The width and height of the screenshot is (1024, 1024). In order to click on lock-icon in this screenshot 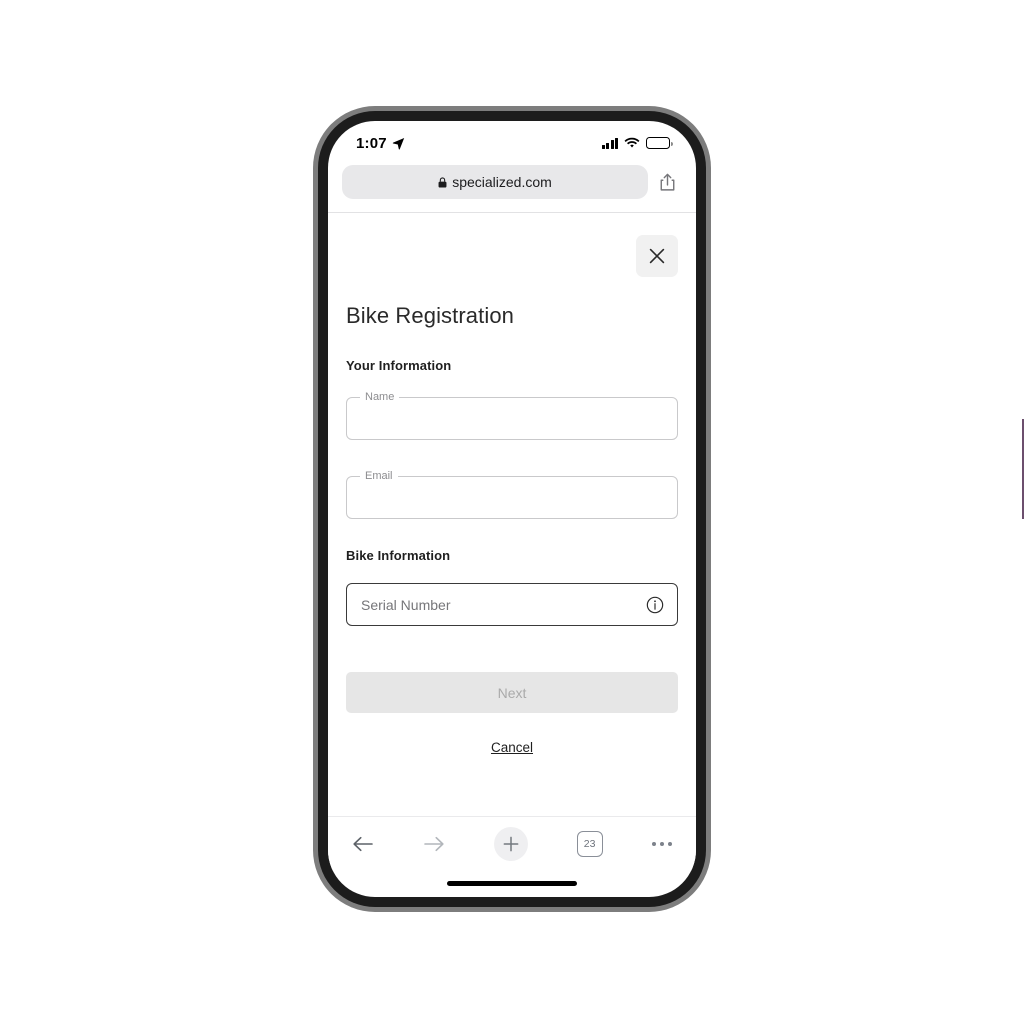, I will do `click(442, 182)`.